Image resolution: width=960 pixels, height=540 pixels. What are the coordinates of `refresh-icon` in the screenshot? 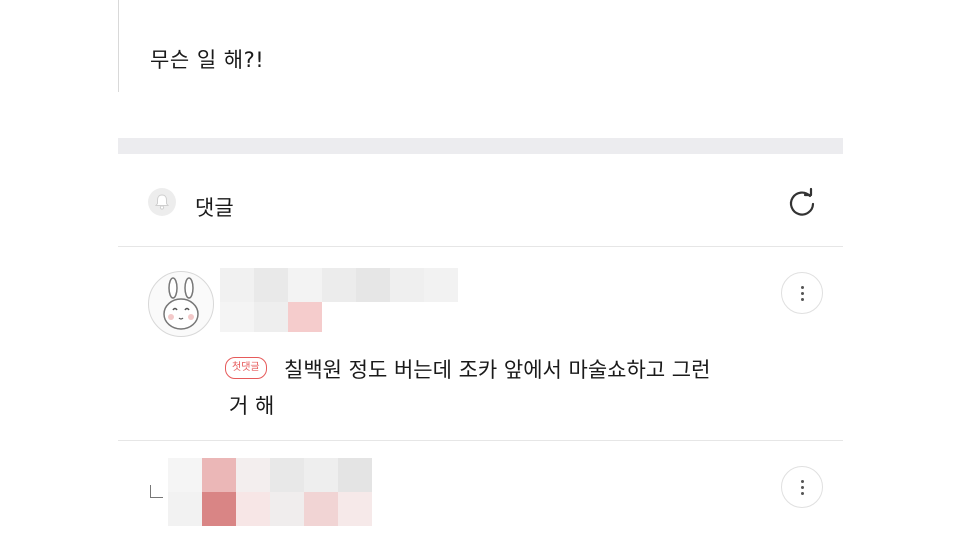 It's located at (802, 204).